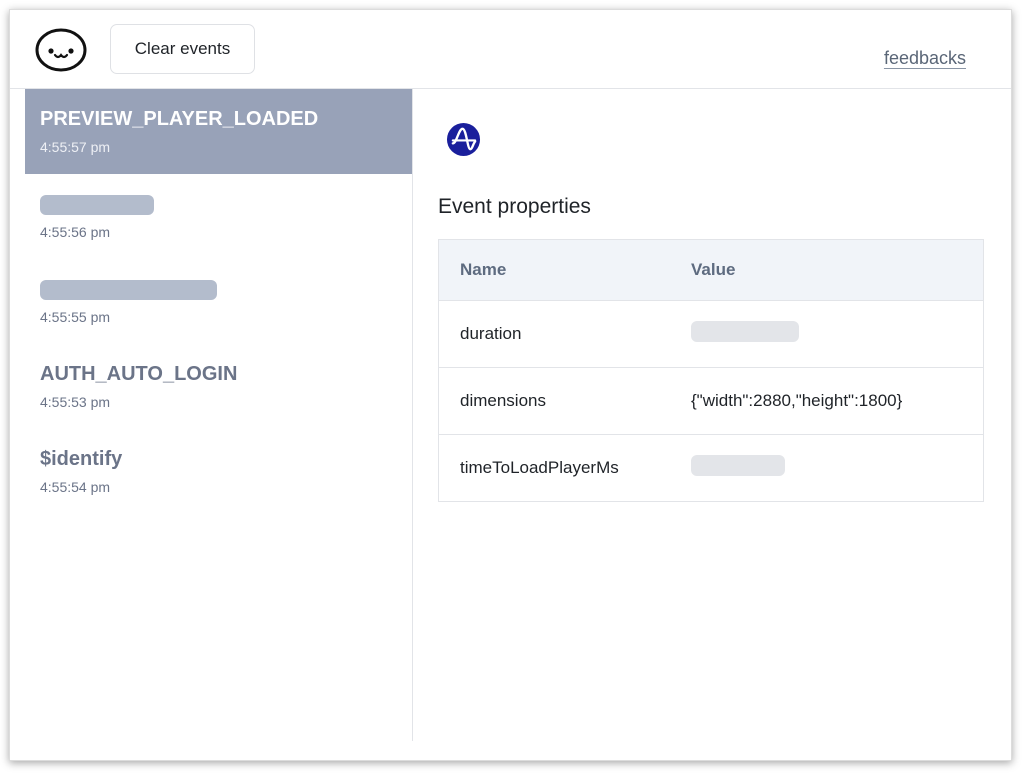 Image resolution: width=1024 pixels, height=775 pixels. I want to click on column-header-name: Name, so click(483, 269).